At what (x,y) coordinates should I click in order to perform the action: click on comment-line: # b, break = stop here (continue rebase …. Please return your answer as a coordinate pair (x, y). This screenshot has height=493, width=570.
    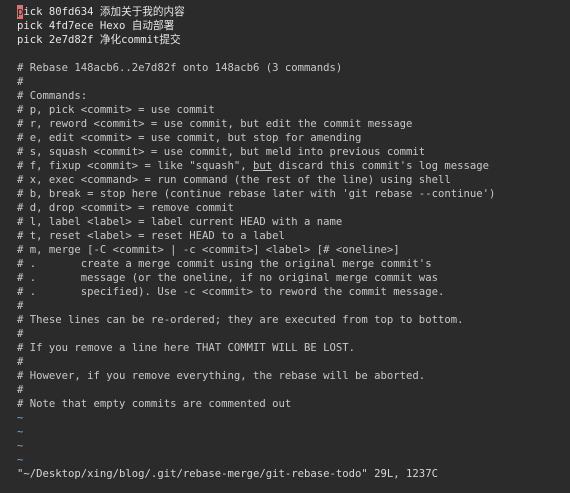
    Looking at the image, I should click on (256, 194).